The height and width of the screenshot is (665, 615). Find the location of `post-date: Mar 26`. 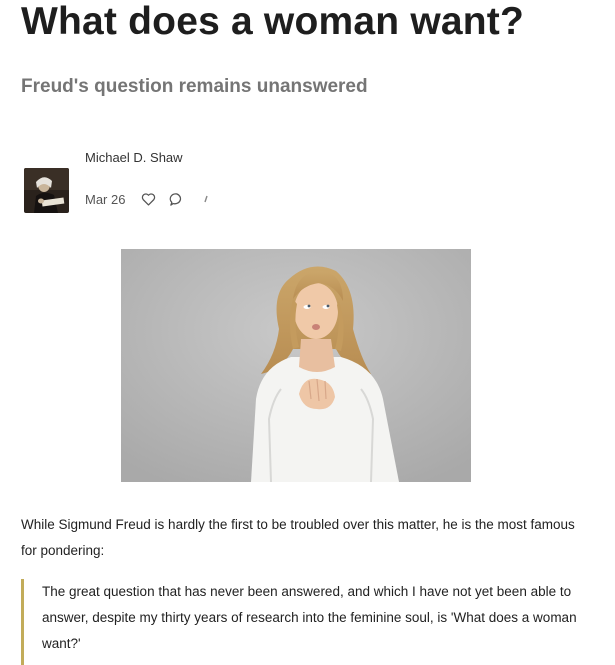

post-date: Mar 26 is located at coordinates (105, 199).